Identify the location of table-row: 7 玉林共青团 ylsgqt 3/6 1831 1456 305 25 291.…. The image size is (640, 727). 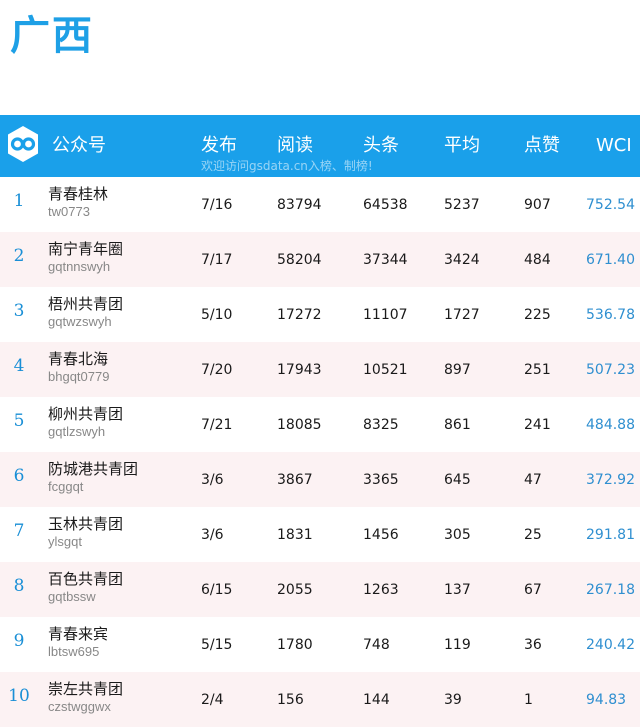
(320, 534).